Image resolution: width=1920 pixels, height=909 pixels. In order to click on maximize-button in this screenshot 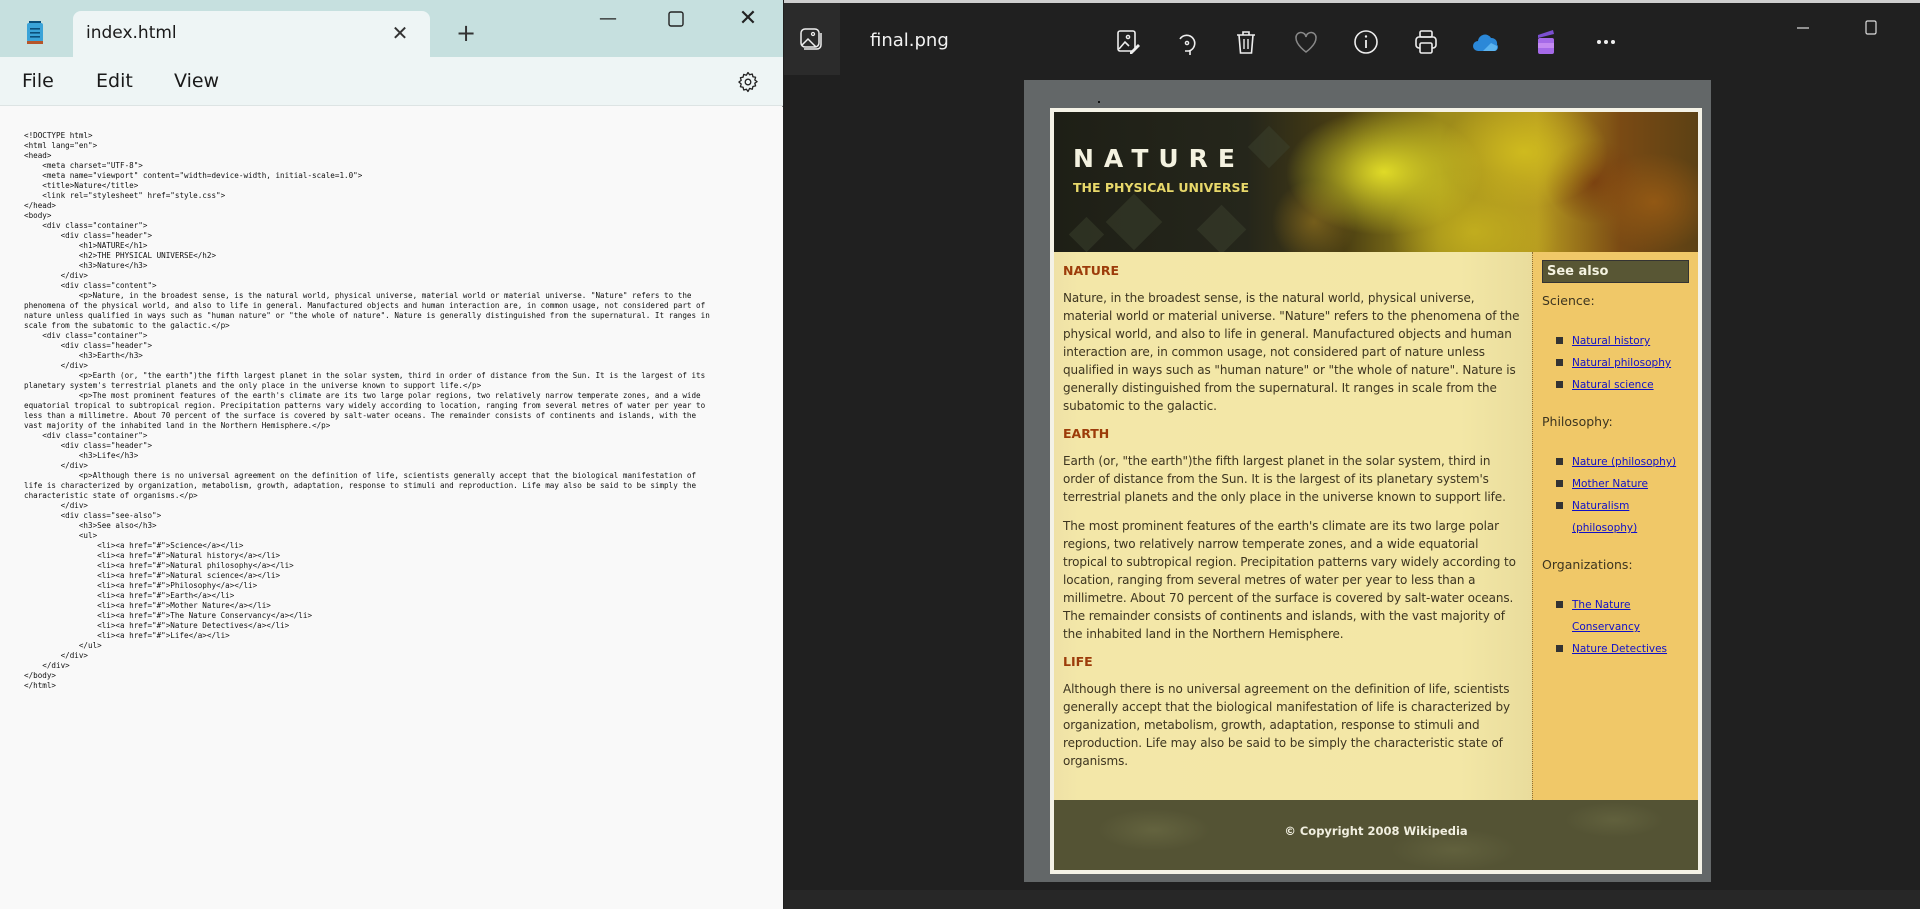, I will do `click(676, 19)`.